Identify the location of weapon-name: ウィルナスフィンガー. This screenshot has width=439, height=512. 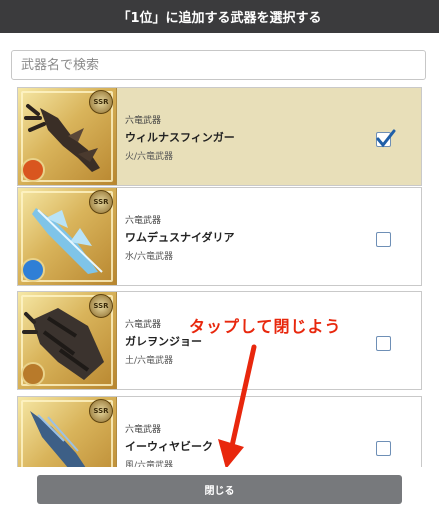
(180, 137).